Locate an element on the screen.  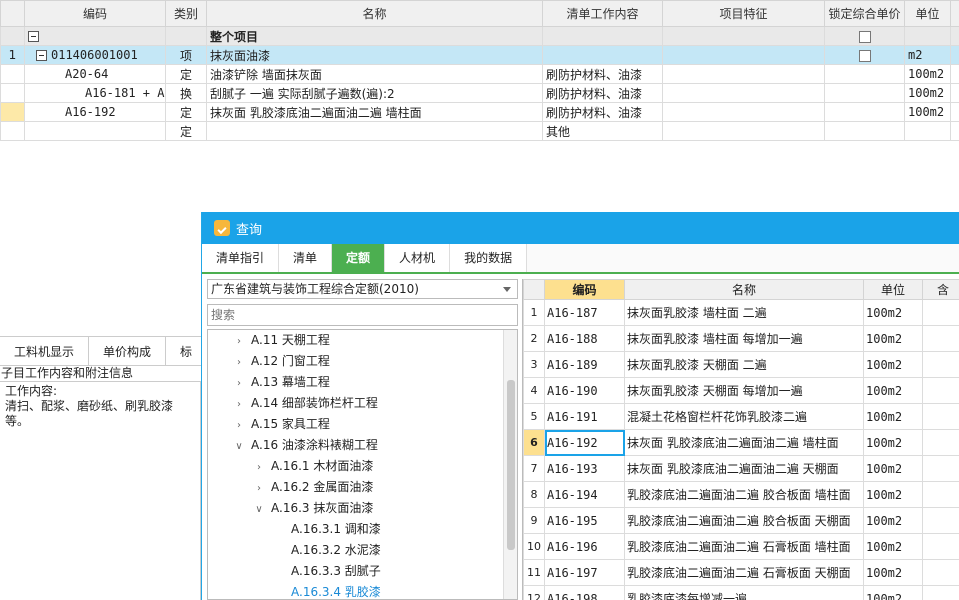
quota-list-row: 8 A16-194 乳胶漆底油二遍面油二遍 胶合板面 墙柱面 100m2 is located at coordinates (741, 494).